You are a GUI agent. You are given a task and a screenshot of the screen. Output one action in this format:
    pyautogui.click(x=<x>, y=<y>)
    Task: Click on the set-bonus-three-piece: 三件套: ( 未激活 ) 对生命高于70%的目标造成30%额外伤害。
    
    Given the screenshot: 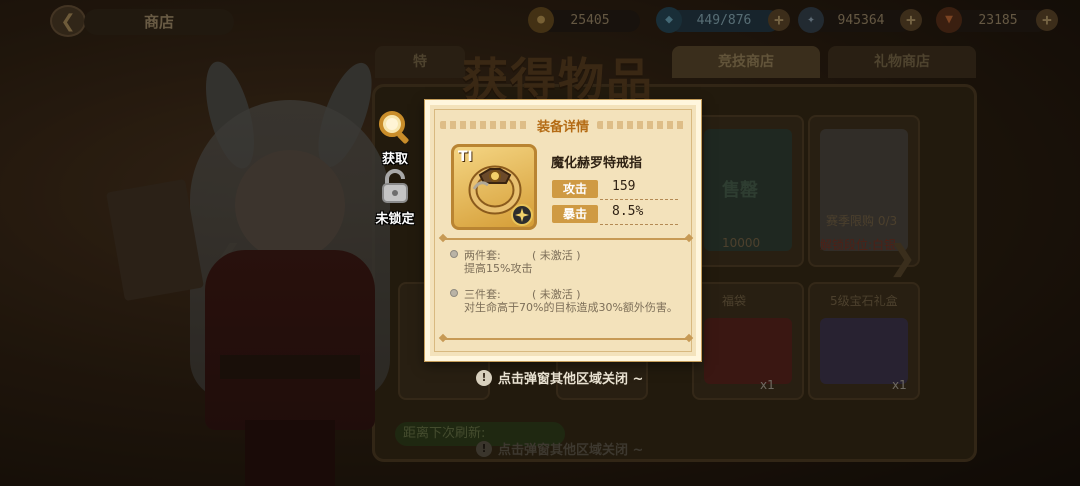 What is the action you would take?
    pyautogui.click(x=567, y=308)
    